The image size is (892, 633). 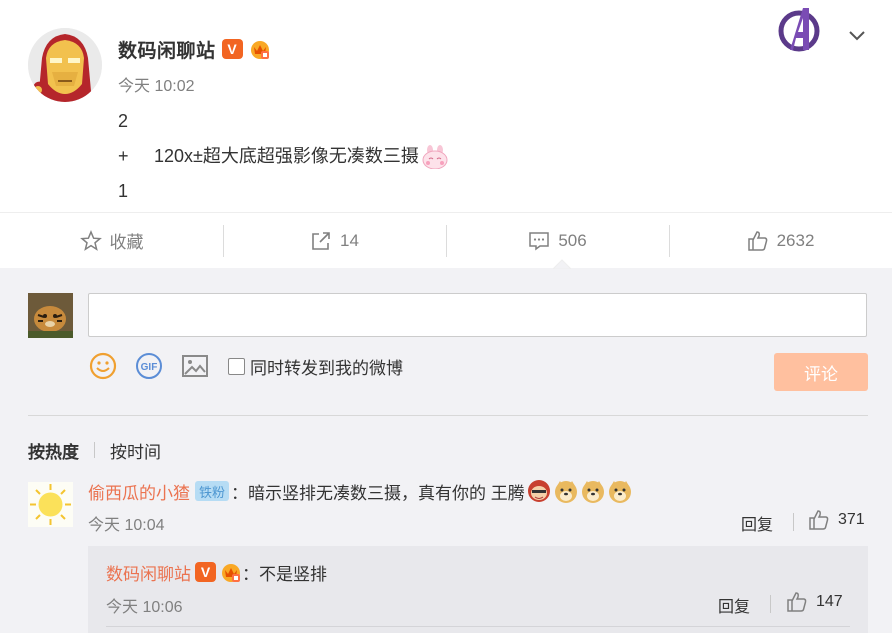 I want to click on comment-username: 偷西瓜的小猹, so click(x=139, y=491).